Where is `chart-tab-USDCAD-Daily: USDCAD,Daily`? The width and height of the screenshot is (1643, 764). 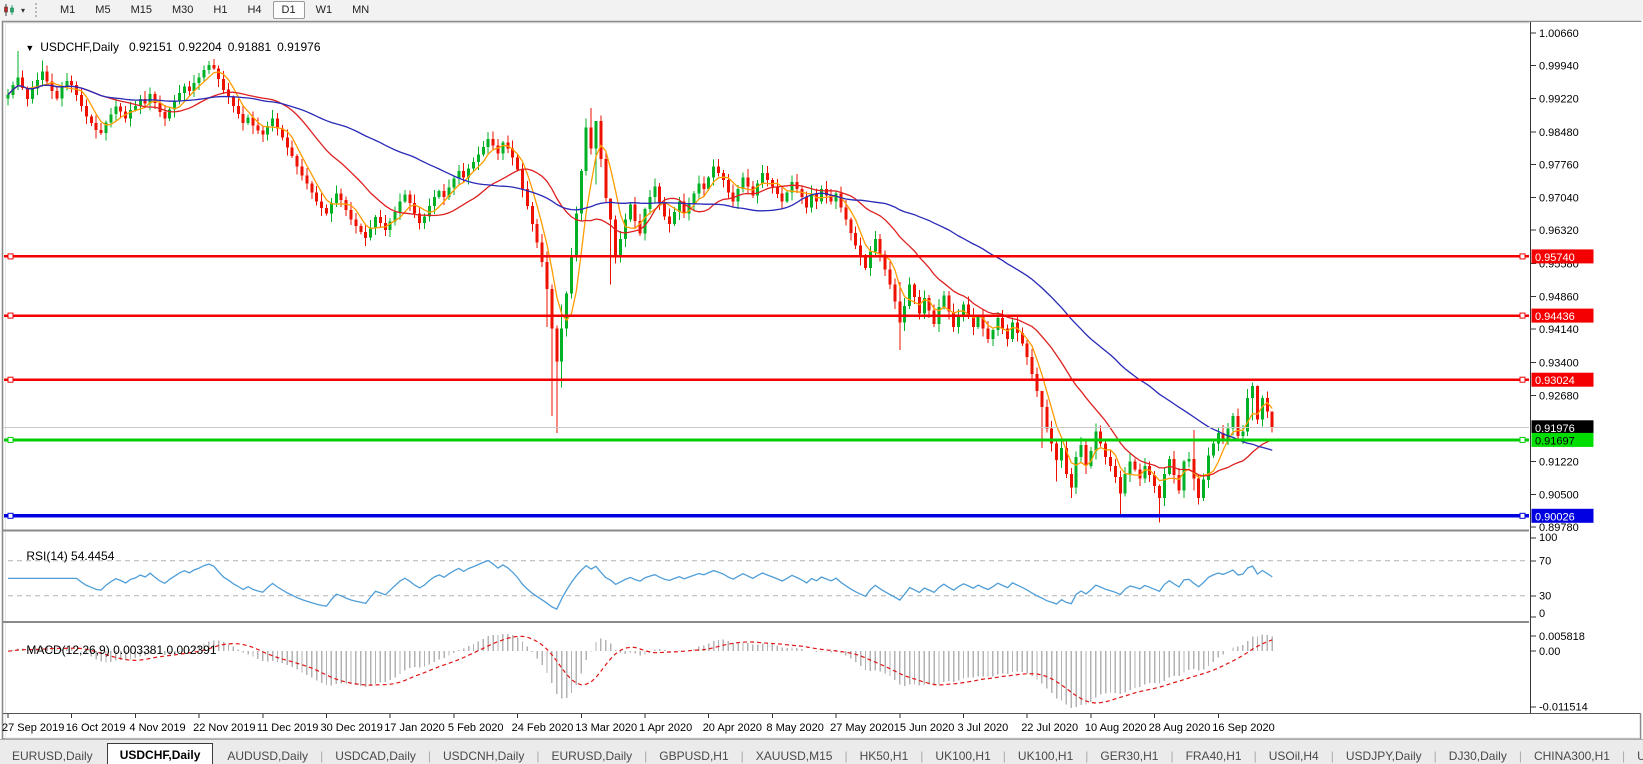 chart-tab-USDCAD-Daily: USDCAD,Daily is located at coordinates (375, 755).